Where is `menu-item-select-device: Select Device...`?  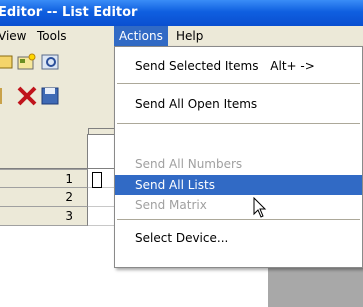 menu-item-select-device: Select Device... is located at coordinates (238, 238).